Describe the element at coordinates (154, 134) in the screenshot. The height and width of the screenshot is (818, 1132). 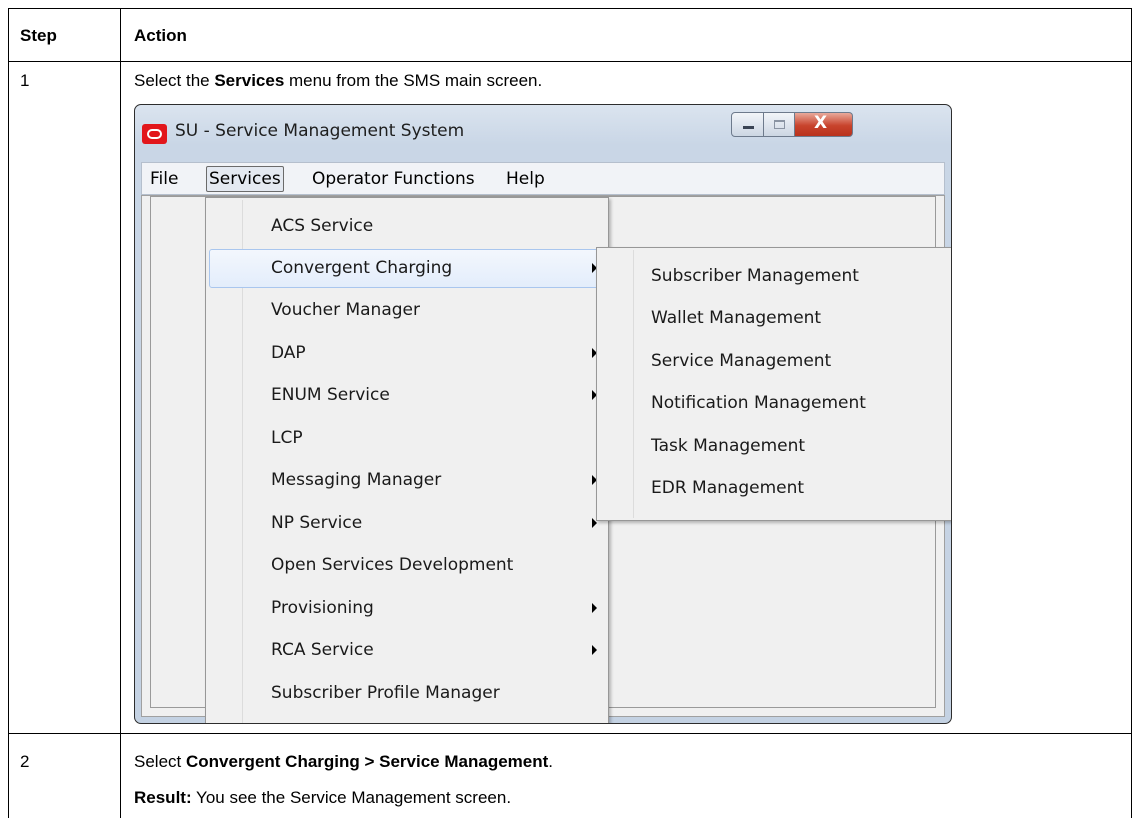
I see `oracle-logo-icon` at that location.